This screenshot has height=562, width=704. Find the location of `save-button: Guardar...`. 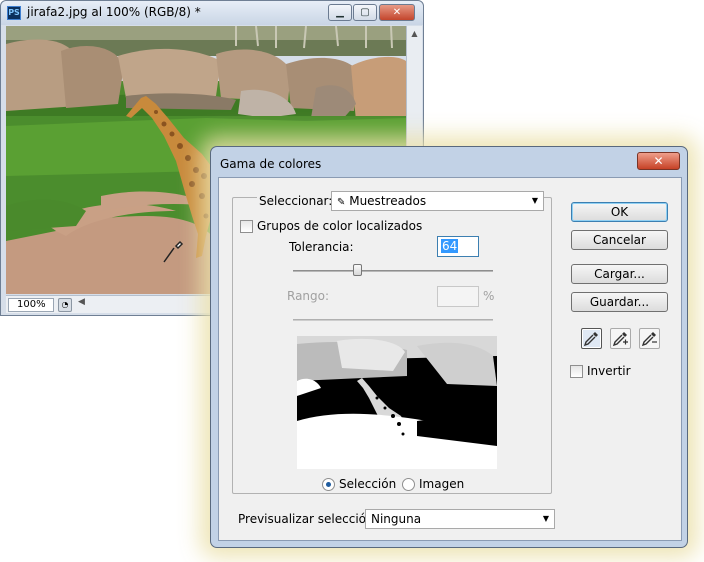

save-button: Guardar... is located at coordinates (619, 302).